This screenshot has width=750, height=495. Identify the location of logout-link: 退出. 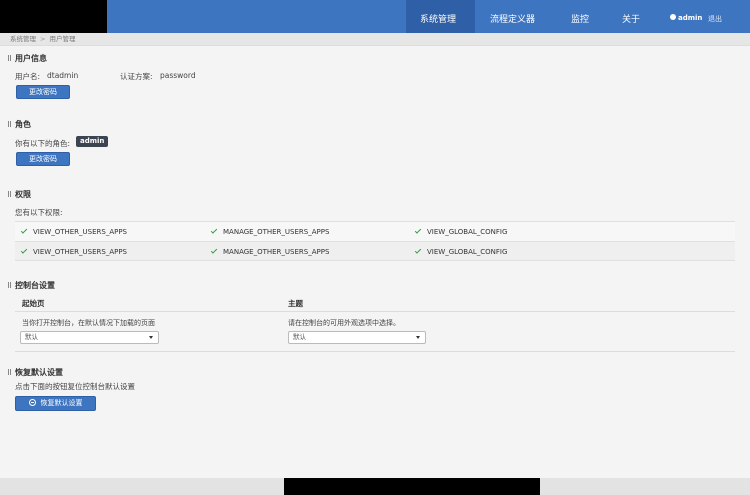
(715, 19).